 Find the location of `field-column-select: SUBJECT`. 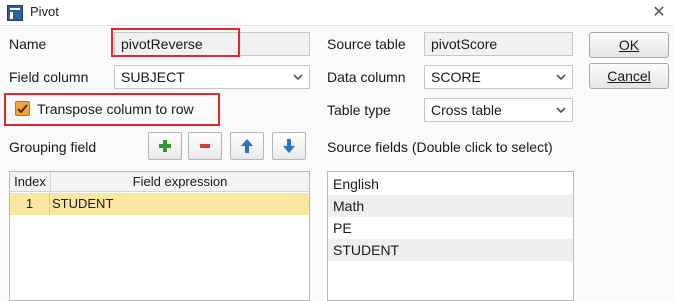

field-column-select: SUBJECT is located at coordinates (212, 77).